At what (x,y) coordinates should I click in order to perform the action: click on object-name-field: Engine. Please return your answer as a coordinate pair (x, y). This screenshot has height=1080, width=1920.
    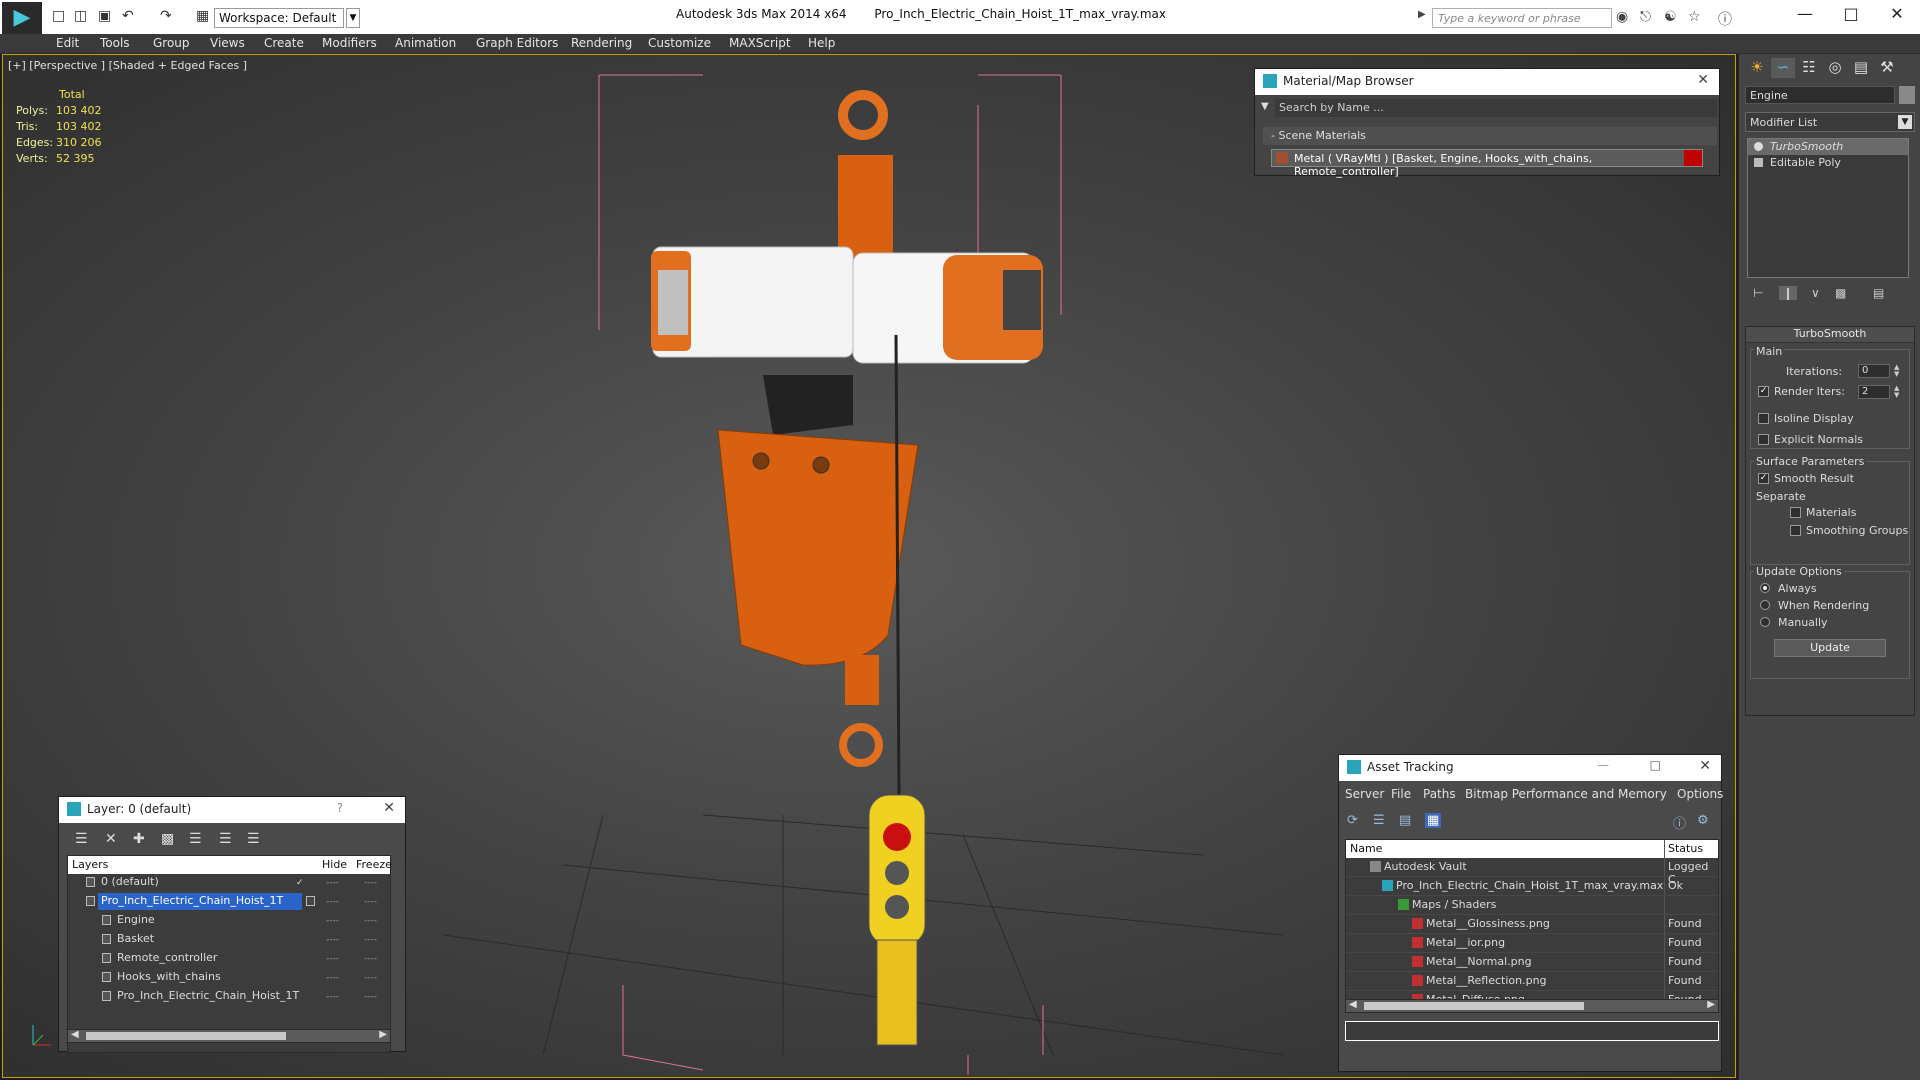
    Looking at the image, I should click on (1820, 95).